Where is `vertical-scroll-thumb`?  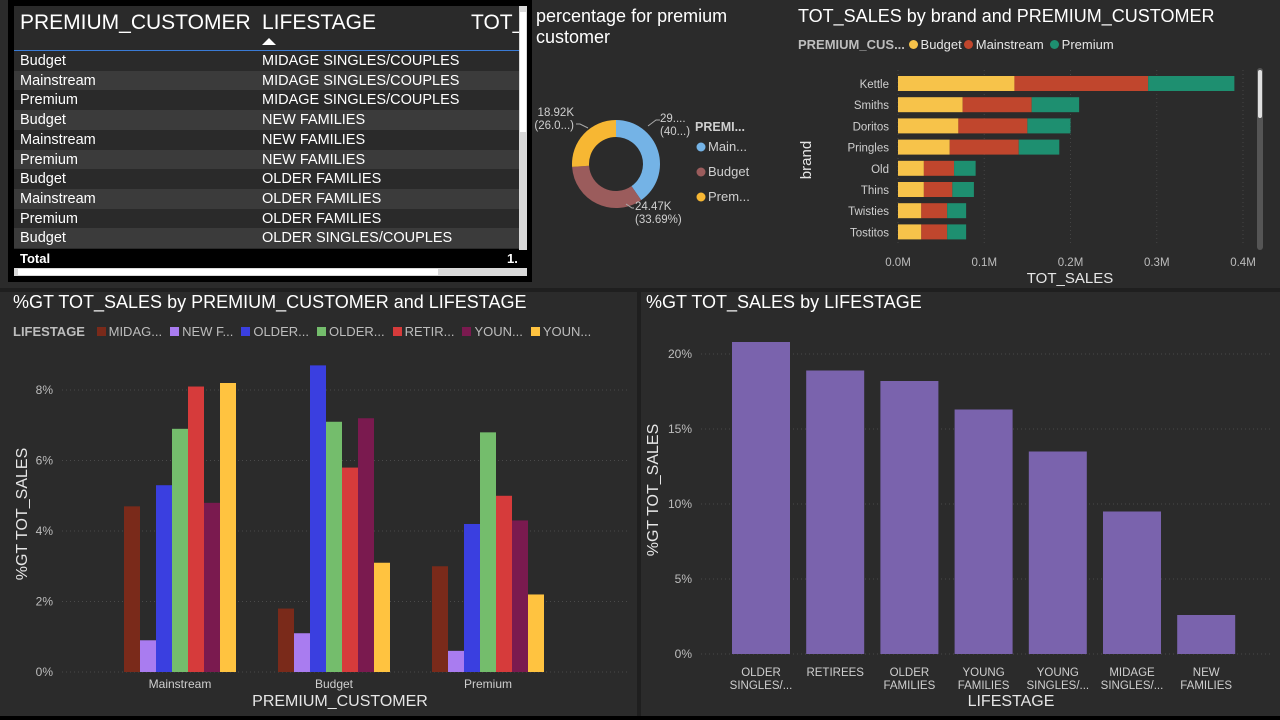 vertical-scroll-thumb is located at coordinates (523, 72).